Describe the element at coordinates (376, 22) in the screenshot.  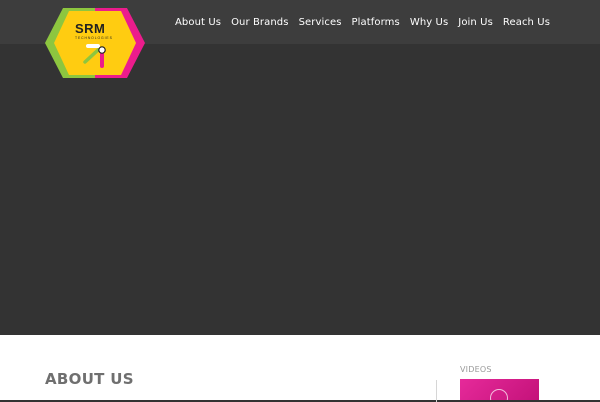
I see `nav-platforms: Platforms` at that location.